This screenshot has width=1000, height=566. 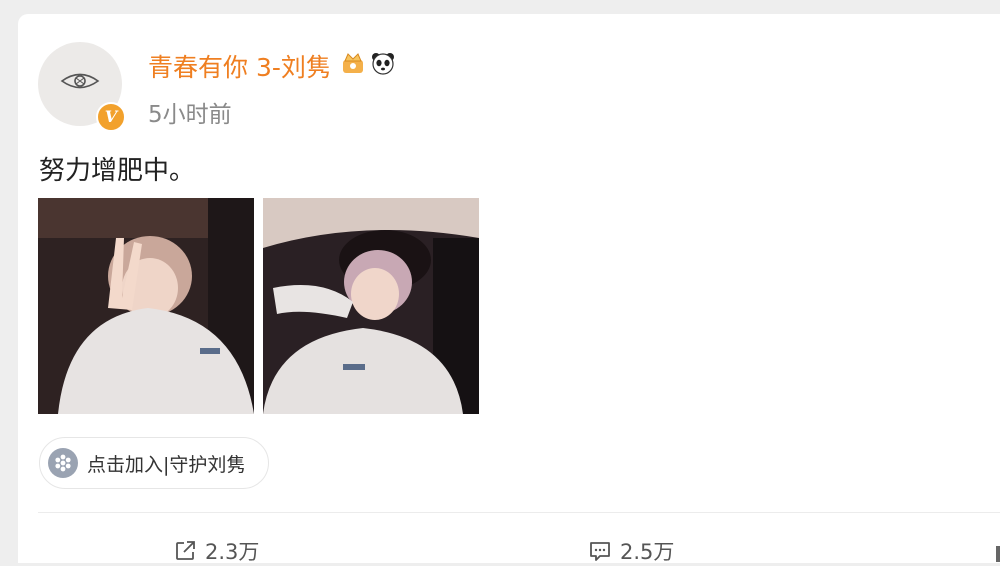 I want to click on join-group-button: 点击加入|守护刘隽, so click(x=154, y=463).